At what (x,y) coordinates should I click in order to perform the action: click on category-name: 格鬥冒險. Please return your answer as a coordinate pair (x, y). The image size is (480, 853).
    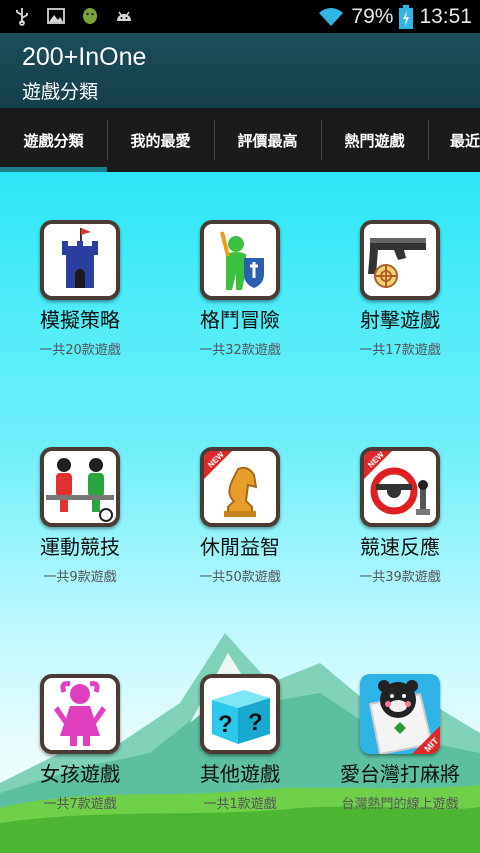
    Looking at the image, I should click on (240, 320).